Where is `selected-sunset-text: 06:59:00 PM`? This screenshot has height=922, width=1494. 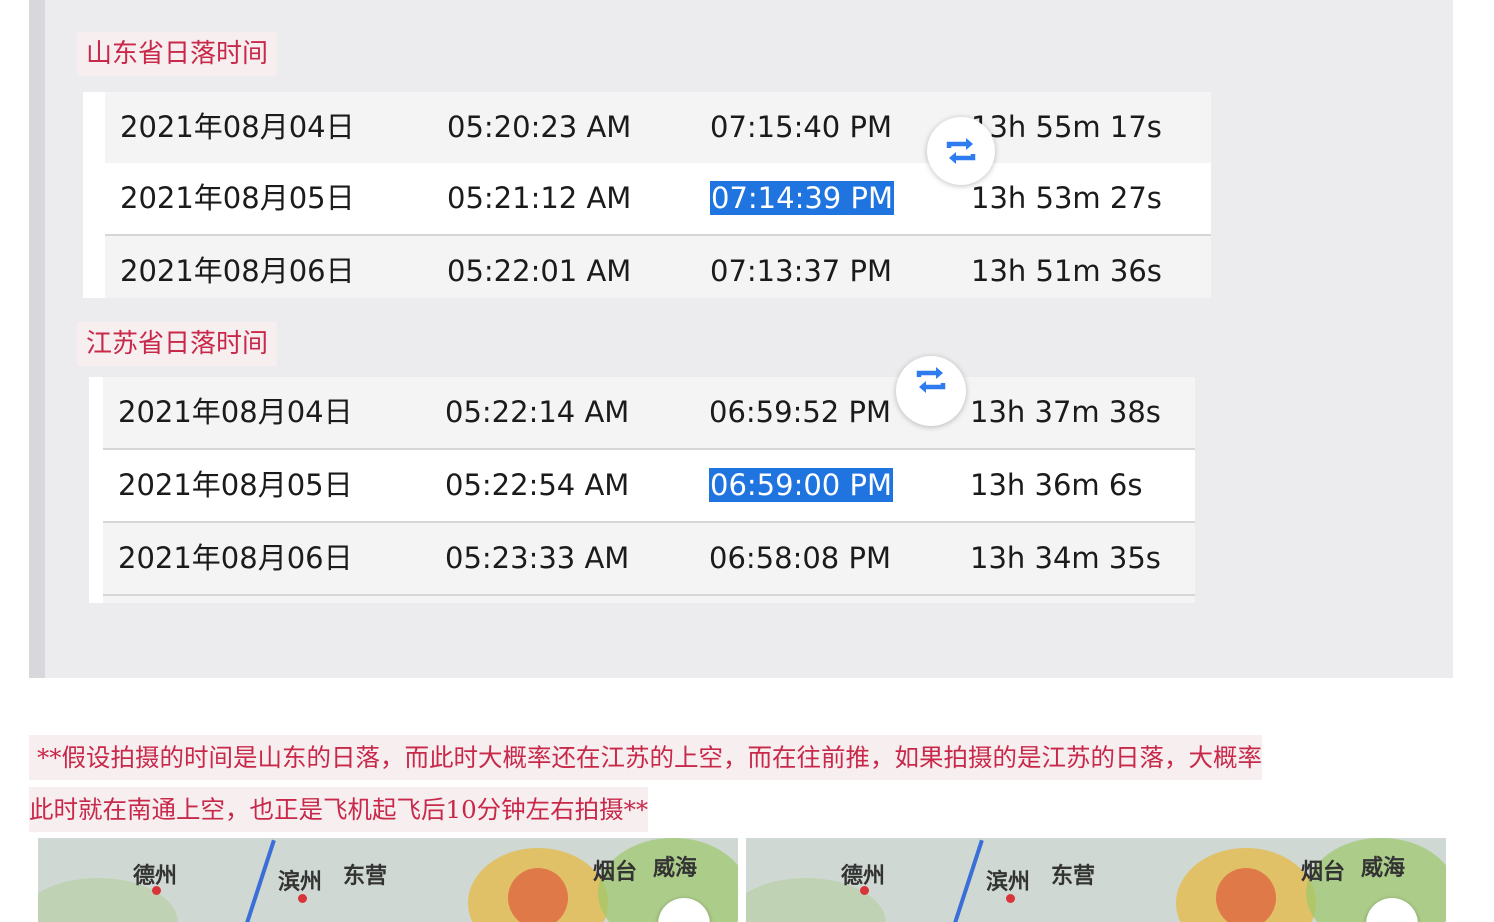
selected-sunset-text: 06:59:00 PM is located at coordinates (801, 485).